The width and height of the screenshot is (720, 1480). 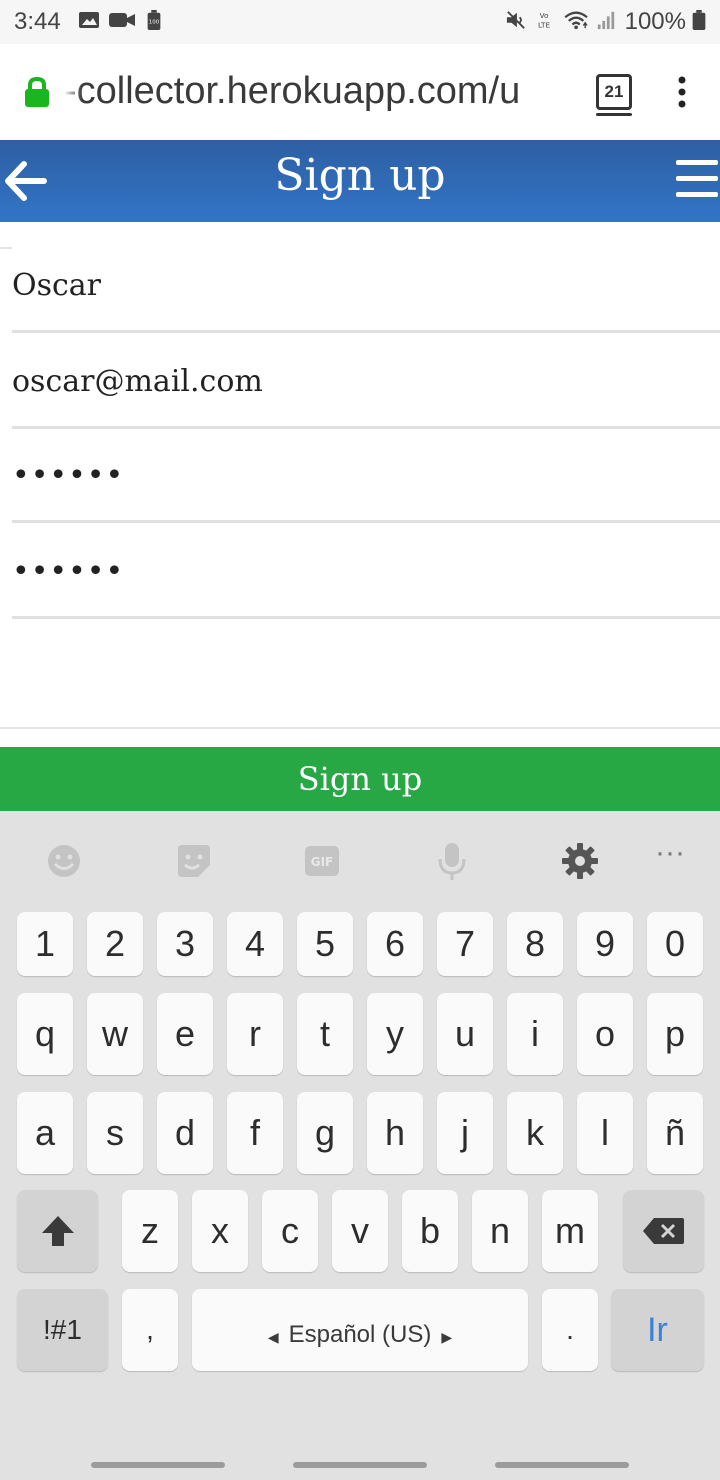 I want to click on key-f: f, so click(x=255, y=1133).